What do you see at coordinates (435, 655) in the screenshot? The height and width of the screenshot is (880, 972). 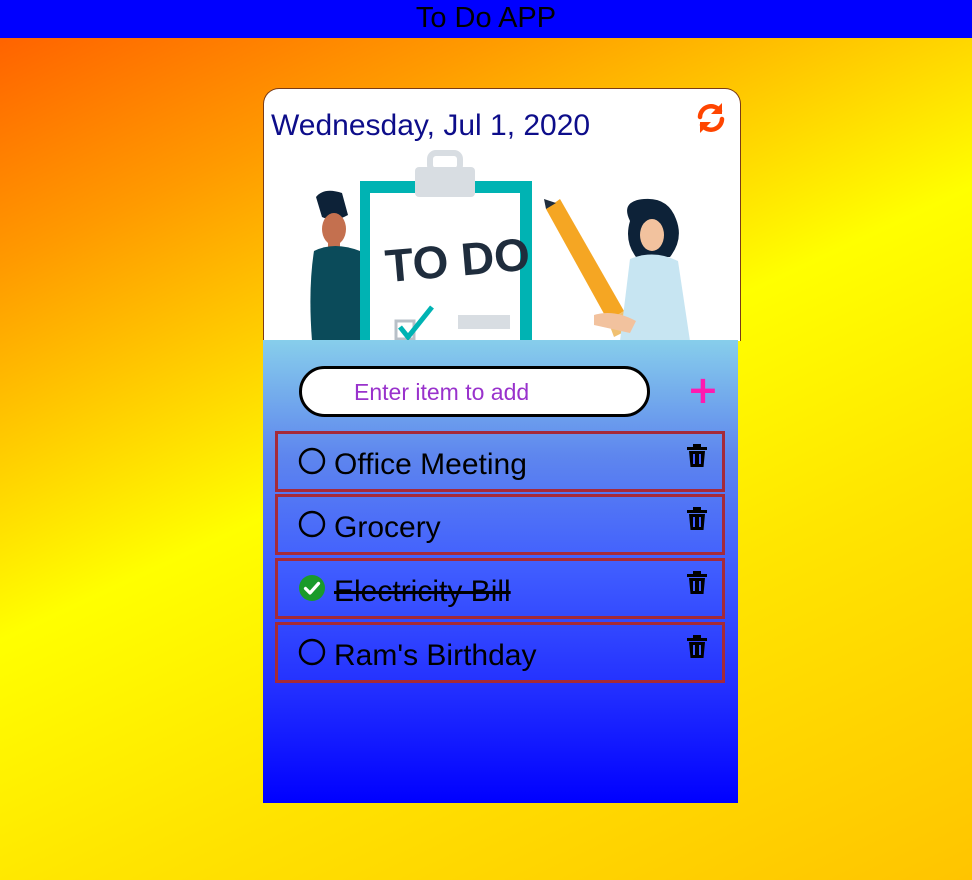 I see `todo-item-label: Ram's Birthday` at bounding box center [435, 655].